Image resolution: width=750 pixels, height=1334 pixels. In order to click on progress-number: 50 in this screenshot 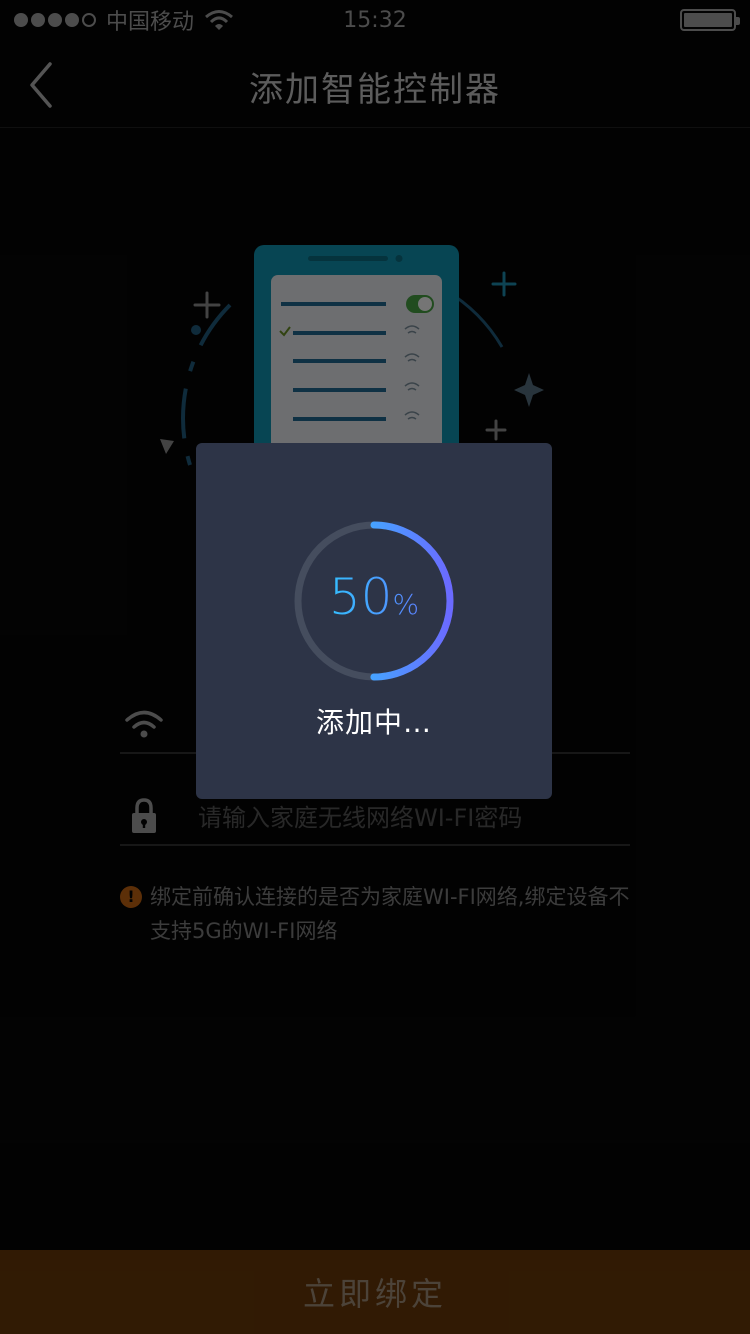, I will do `click(360, 597)`.